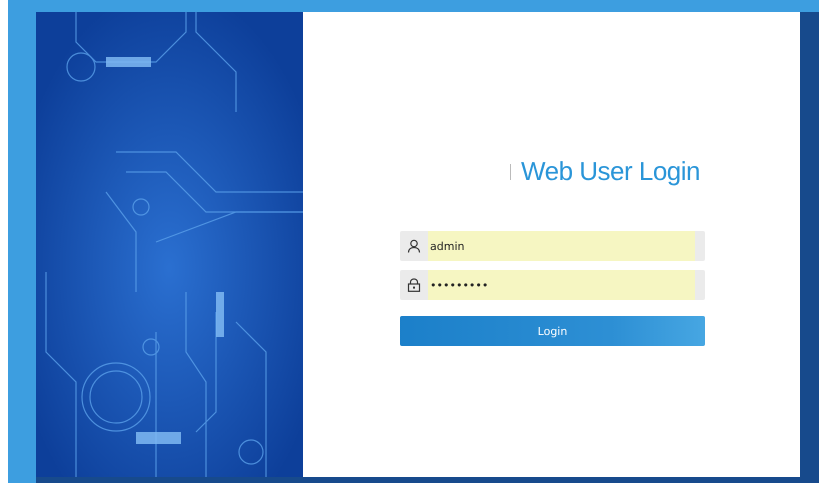 The width and height of the screenshot is (819, 483). What do you see at coordinates (414, 246) in the screenshot?
I see `user-icon` at bounding box center [414, 246].